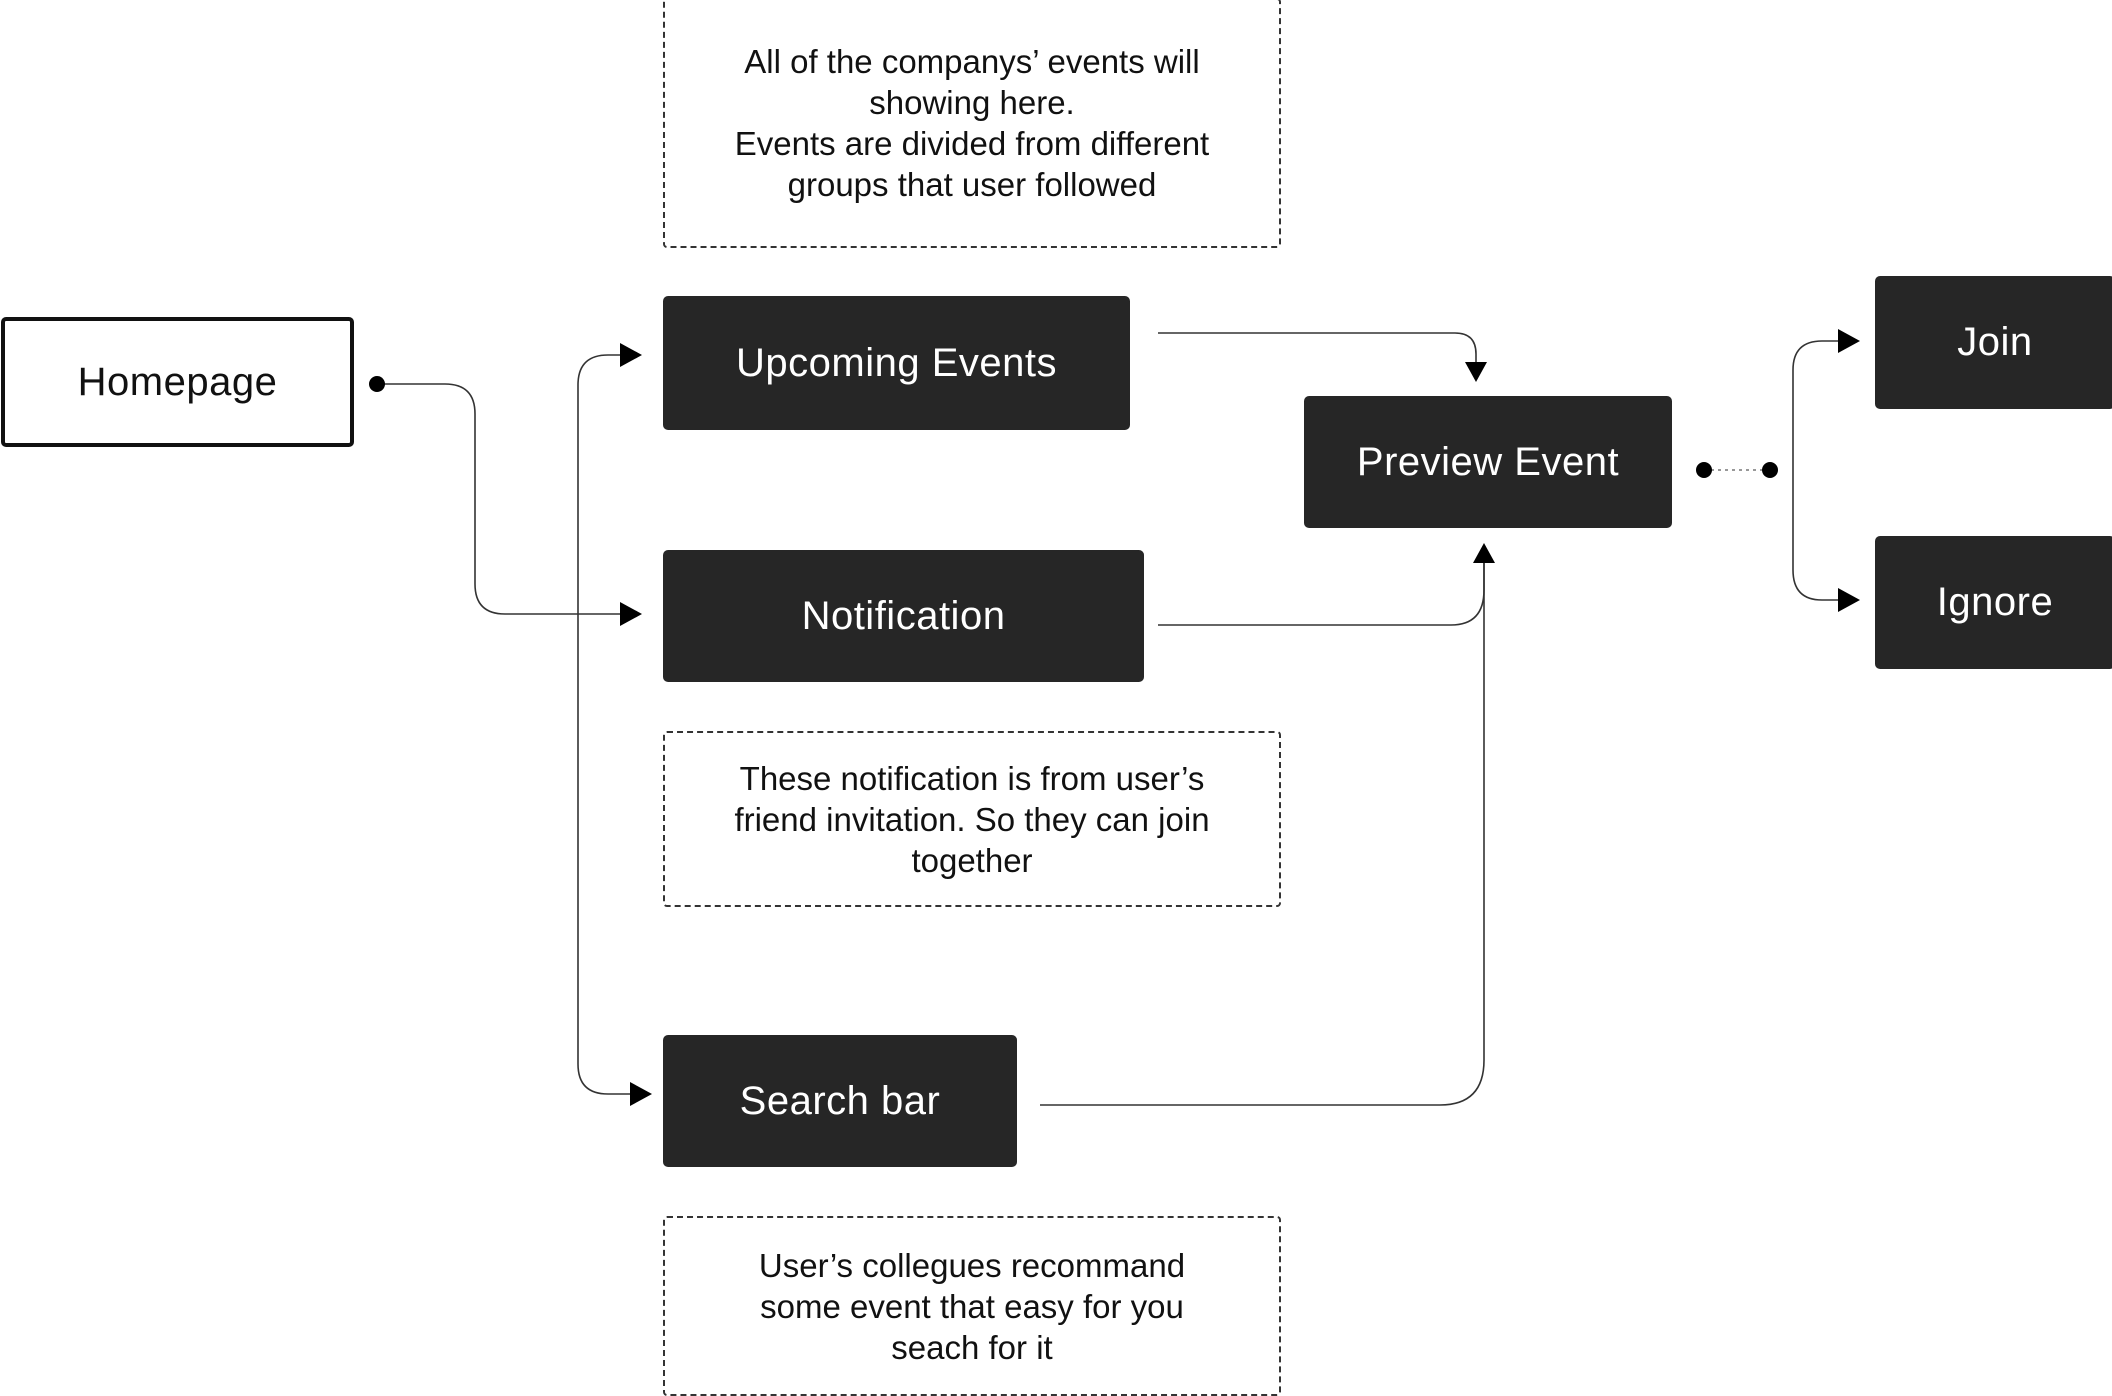 The width and height of the screenshot is (2112, 1396). What do you see at coordinates (896, 363) in the screenshot?
I see `node-upcoming-events: Upcoming Events` at bounding box center [896, 363].